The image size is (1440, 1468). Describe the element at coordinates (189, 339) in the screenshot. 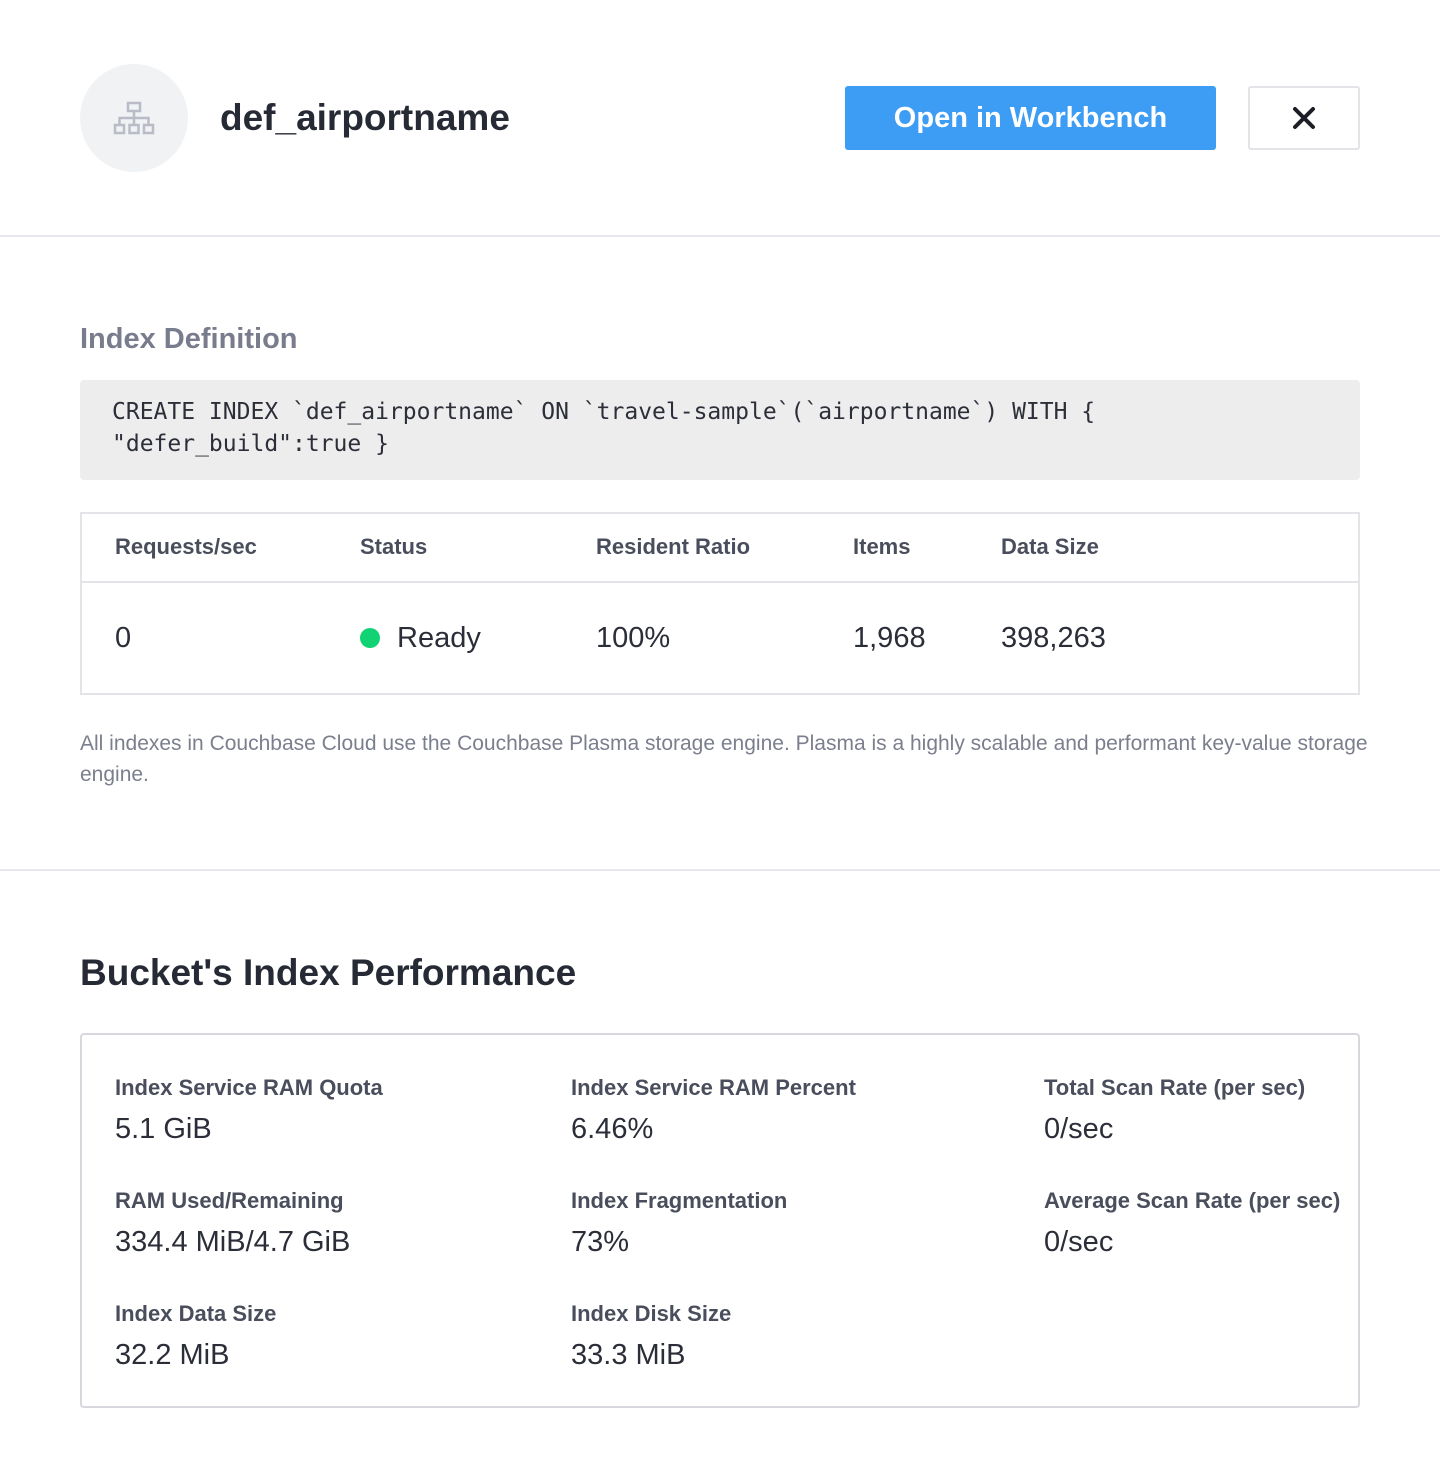

I see `index-definition-heading: Index Definition` at that location.